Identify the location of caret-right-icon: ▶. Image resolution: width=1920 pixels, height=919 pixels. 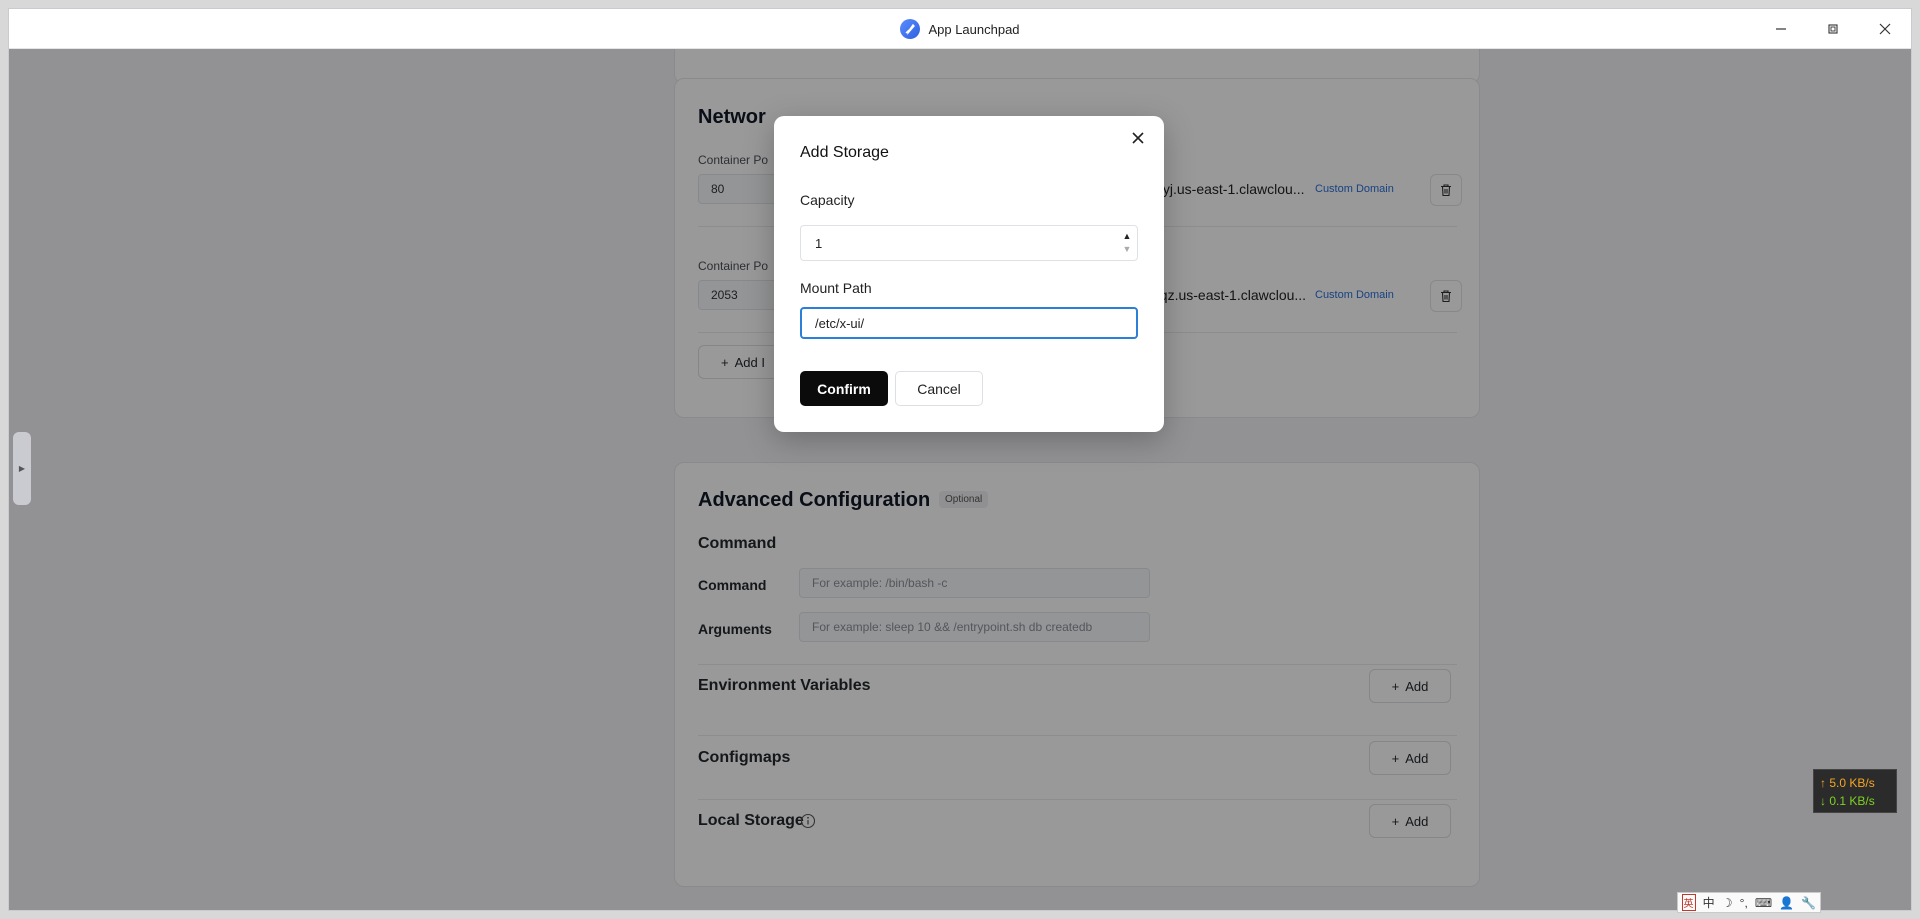
(22, 468).